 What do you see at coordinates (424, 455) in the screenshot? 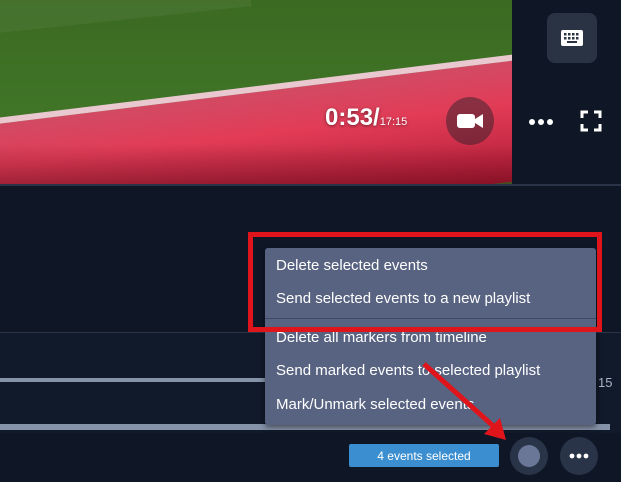
I see `events-selected-badge: 4 events selected` at bounding box center [424, 455].